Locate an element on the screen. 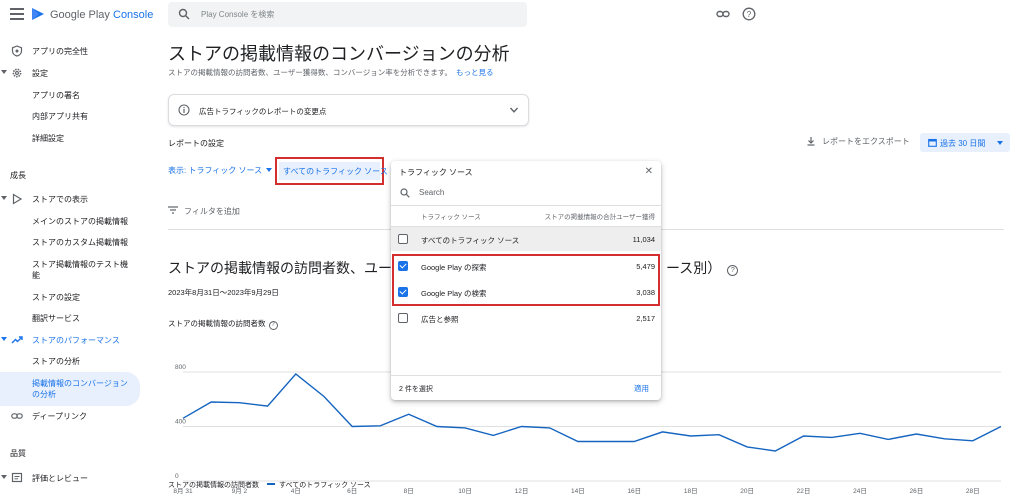  play-console-logo-icon is located at coordinates (38, 14).